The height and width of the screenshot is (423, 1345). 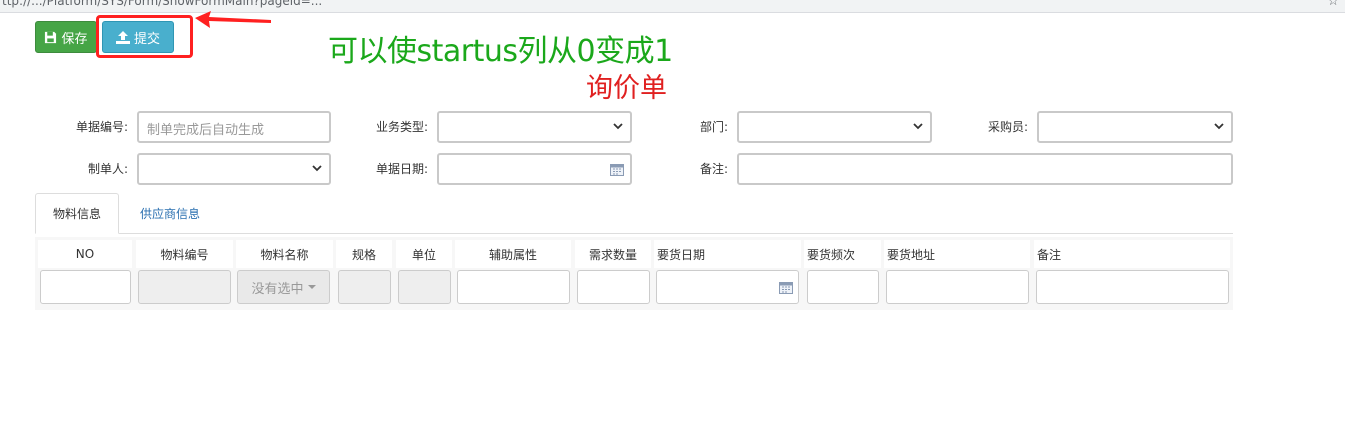 What do you see at coordinates (626, 88) in the screenshot?
I see `form-title-annotation: 询价单` at bounding box center [626, 88].